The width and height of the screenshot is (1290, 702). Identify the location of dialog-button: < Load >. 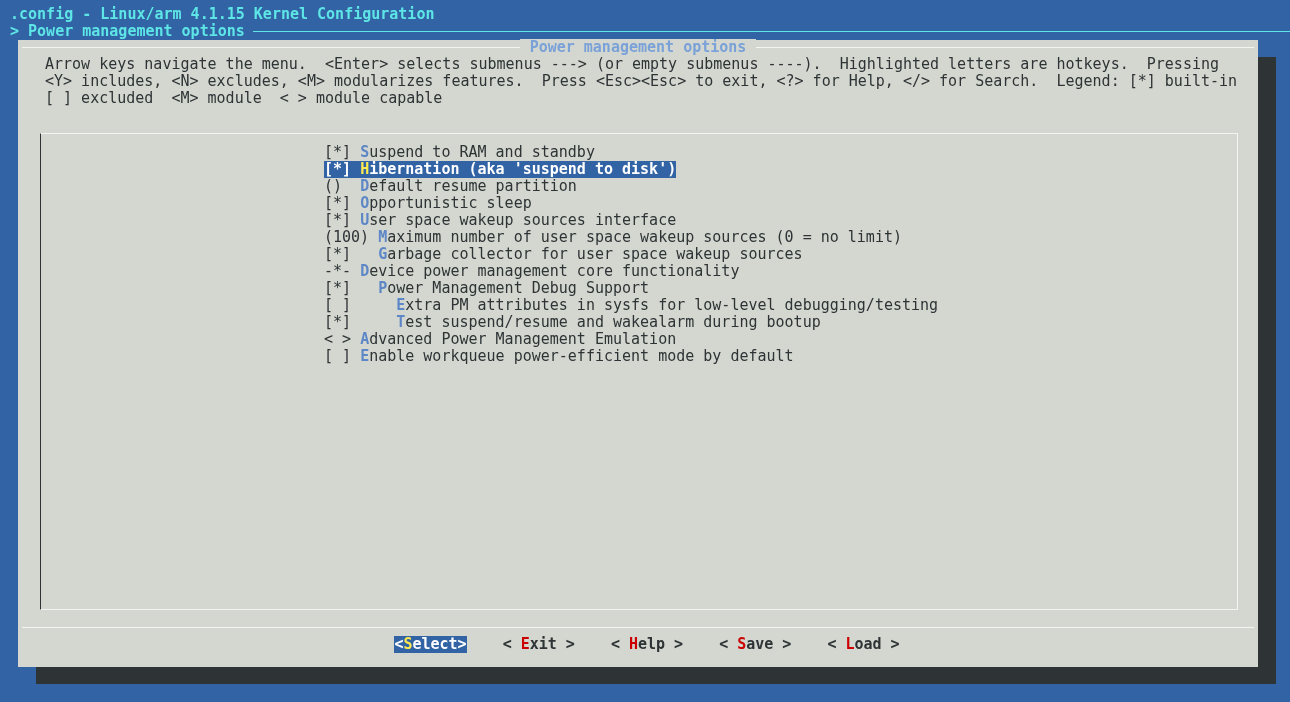
(863, 644).